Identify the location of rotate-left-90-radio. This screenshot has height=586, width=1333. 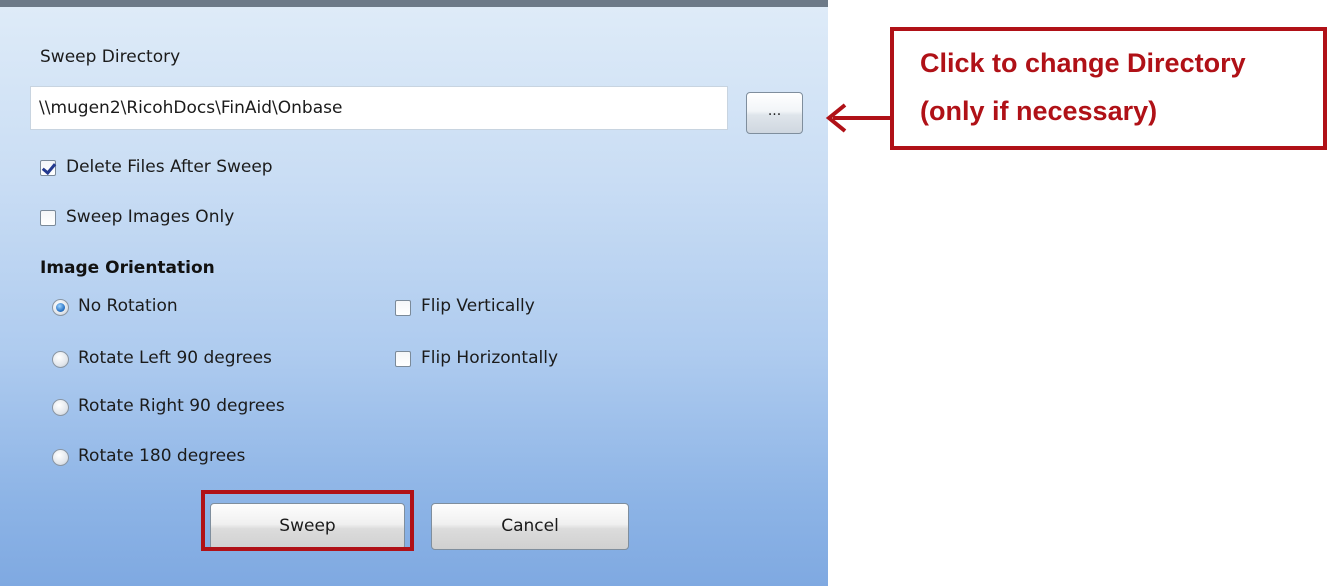
(60, 359).